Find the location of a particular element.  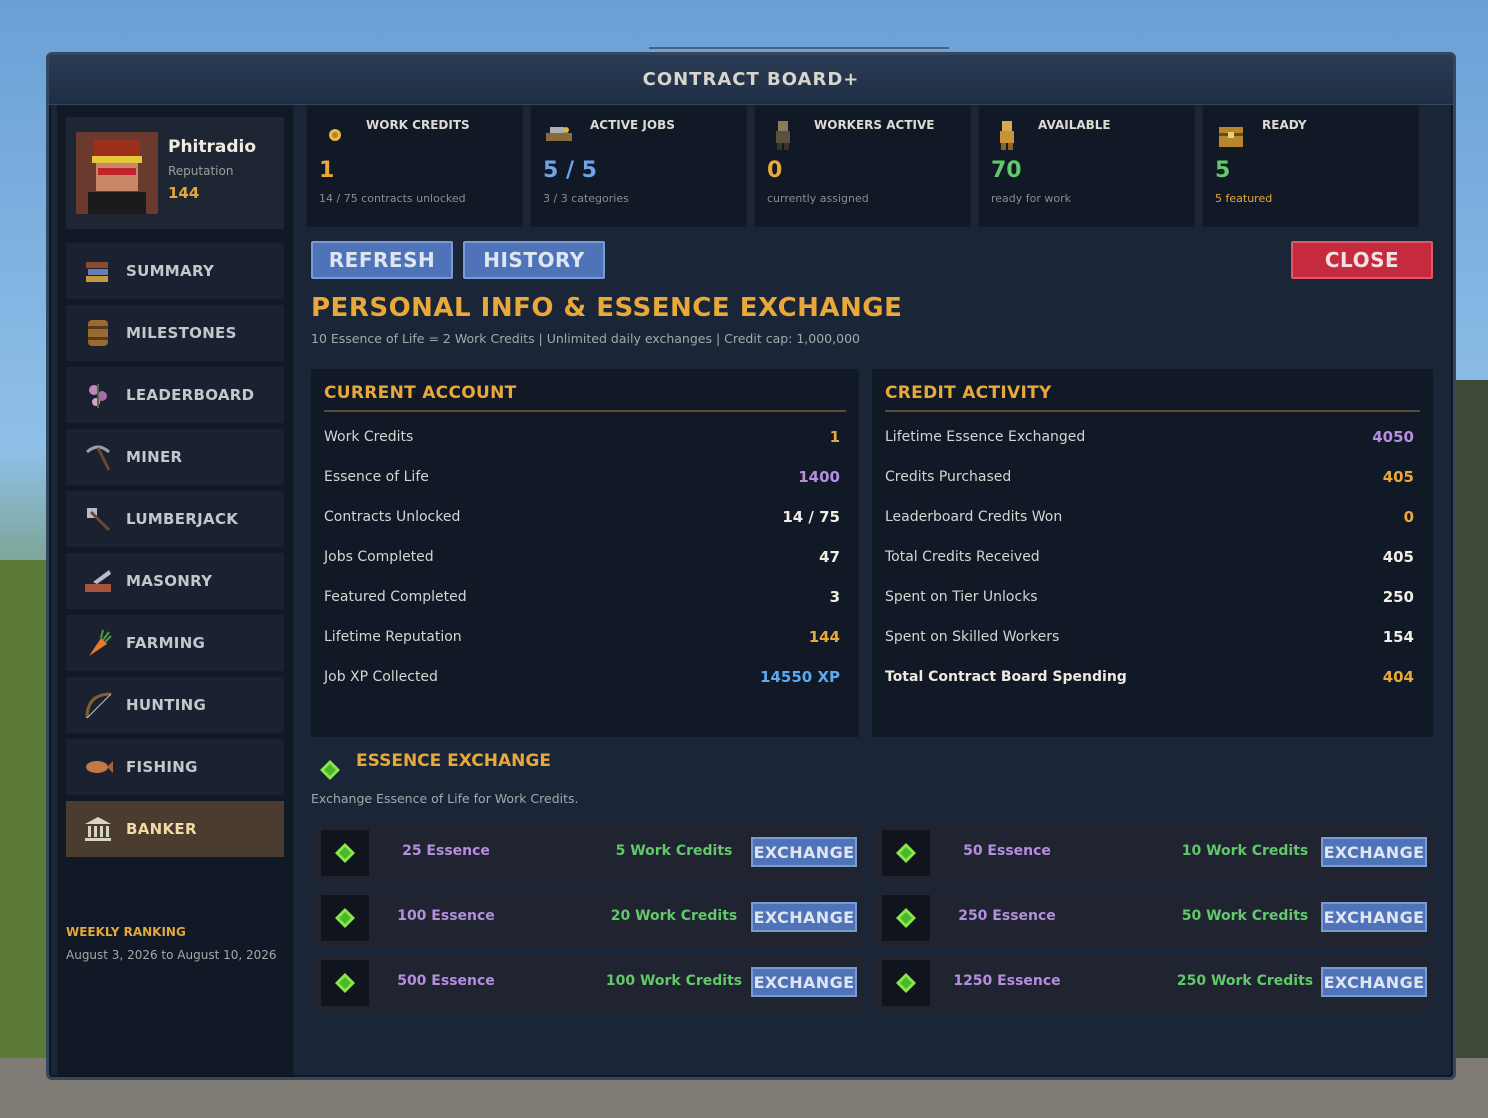

nav-item-banker: BANKER is located at coordinates (175, 829).